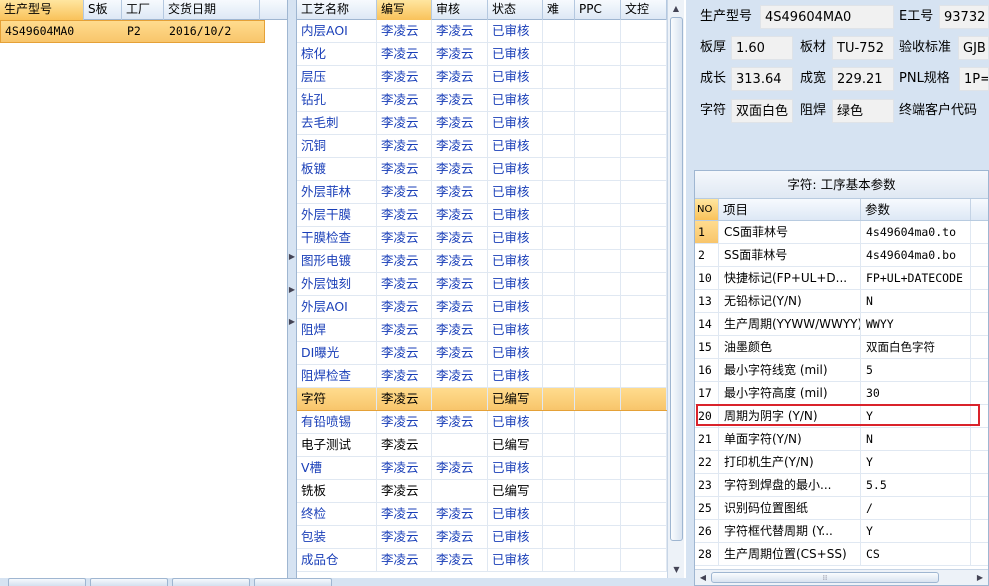 This screenshot has height=586, width=989. What do you see at coordinates (841, 301) in the screenshot?
I see `table-row: 13 无铅标记(Y/N) N` at bounding box center [841, 301].